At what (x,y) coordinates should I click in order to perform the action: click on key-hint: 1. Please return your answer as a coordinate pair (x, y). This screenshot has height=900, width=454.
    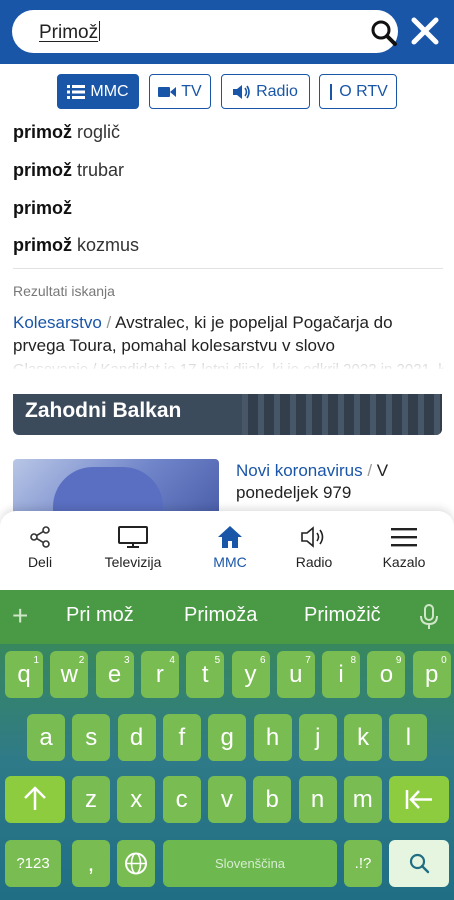
    Looking at the image, I should click on (36, 660).